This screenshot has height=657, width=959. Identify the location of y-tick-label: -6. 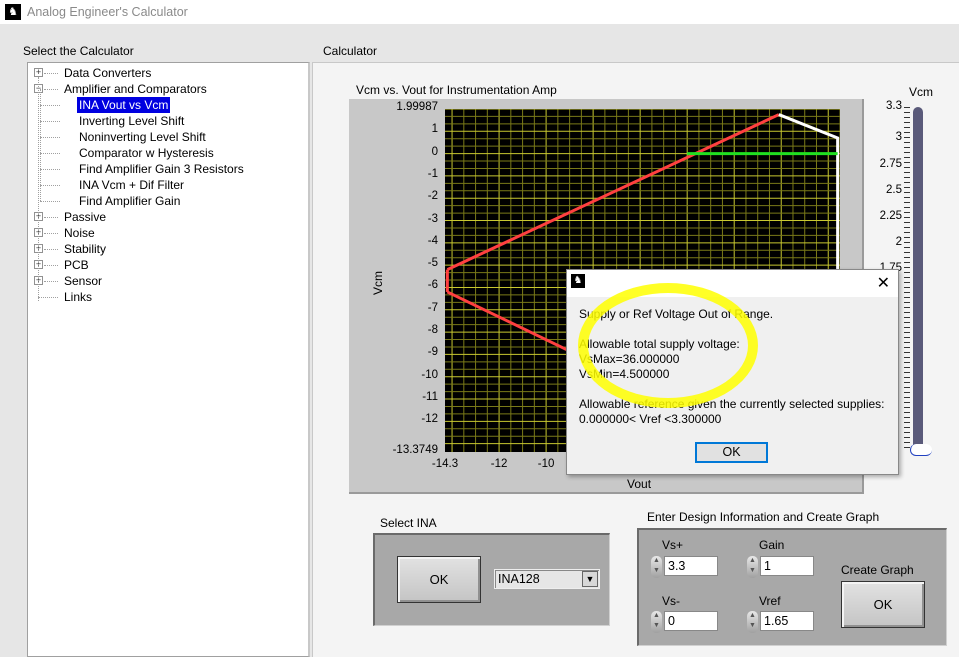
(432, 285).